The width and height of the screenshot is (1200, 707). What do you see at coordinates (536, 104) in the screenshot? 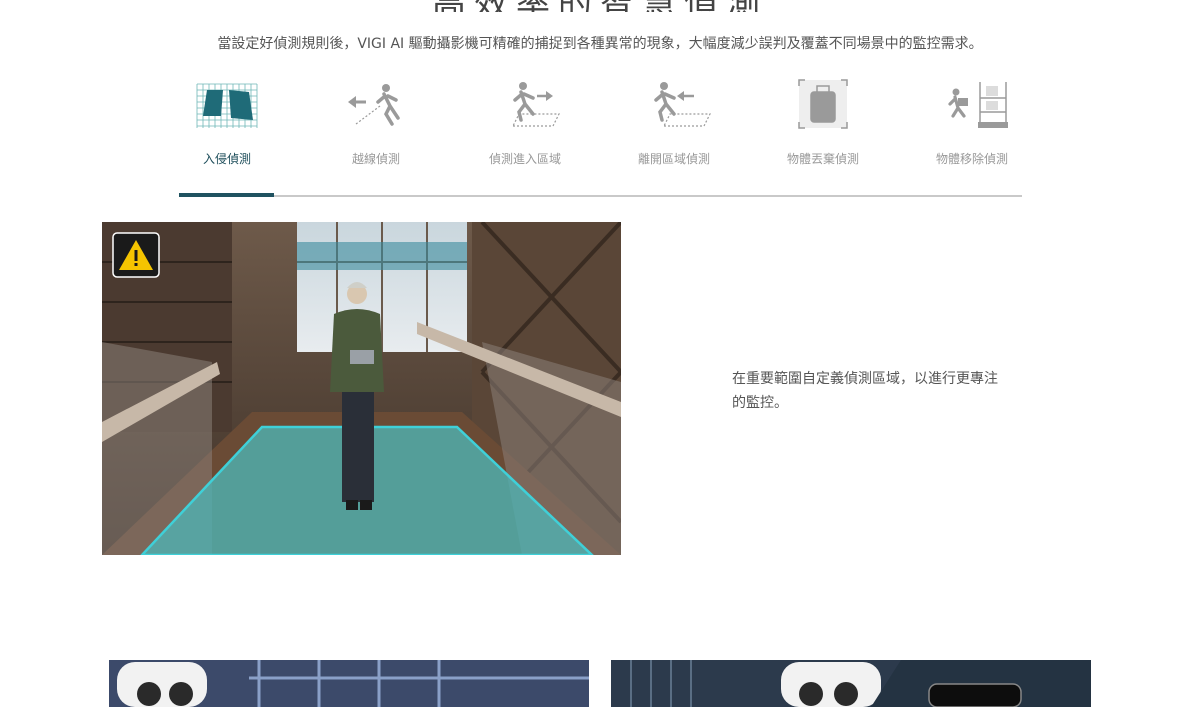
I see `region-entering-icon` at bounding box center [536, 104].